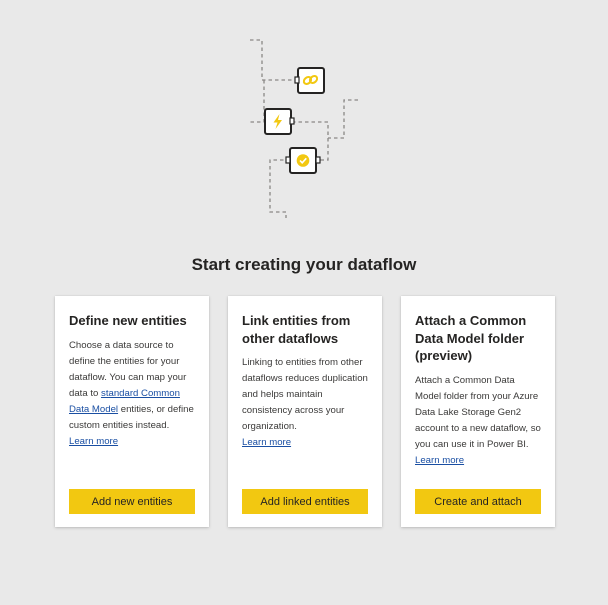 The height and width of the screenshot is (605, 608). What do you see at coordinates (279, 121) in the screenshot?
I see `lightning-node` at bounding box center [279, 121].